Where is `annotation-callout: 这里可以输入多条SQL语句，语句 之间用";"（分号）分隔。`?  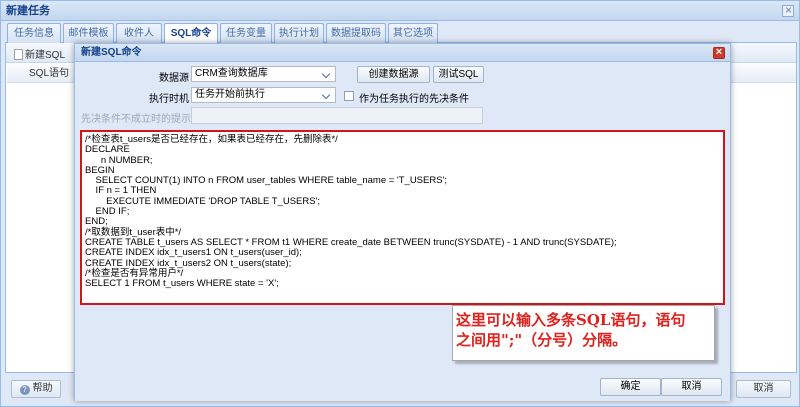 annotation-callout: 这里可以输入多条SQL语句，语句 之间用";"（分号）分隔。 is located at coordinates (583, 333).